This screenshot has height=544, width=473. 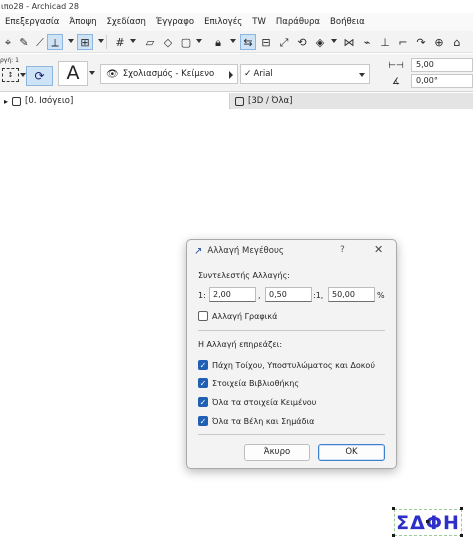 I want to click on anchor-rotate-icon: ⟳, so click(x=39, y=76).